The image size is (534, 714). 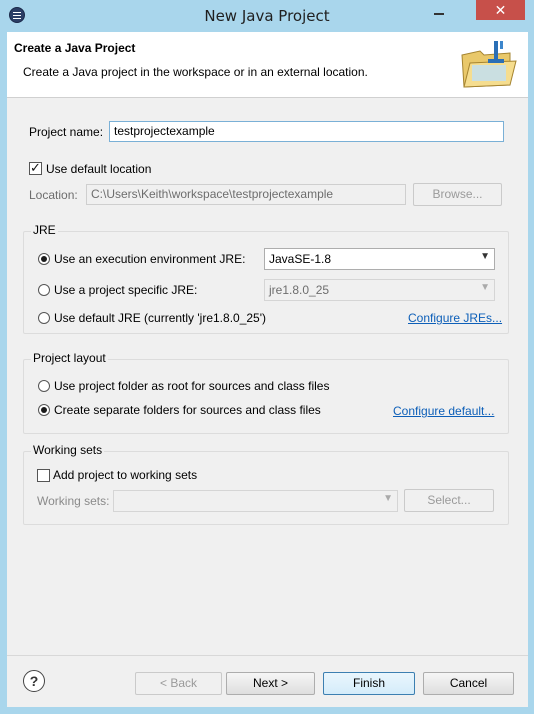 What do you see at coordinates (75, 48) in the screenshot?
I see `page-title: Create a Java Project` at bounding box center [75, 48].